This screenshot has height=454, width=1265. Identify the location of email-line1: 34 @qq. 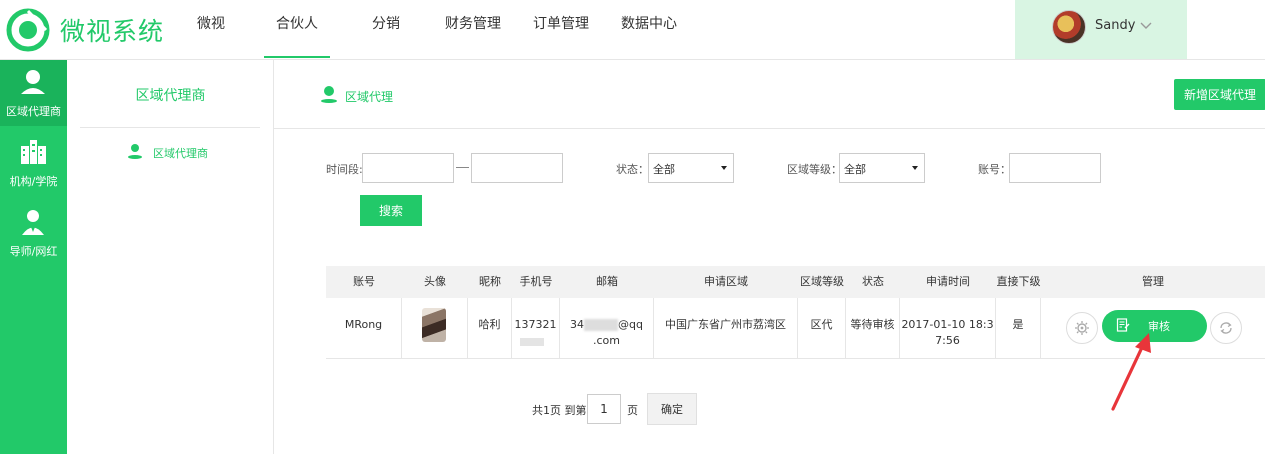
(606, 325).